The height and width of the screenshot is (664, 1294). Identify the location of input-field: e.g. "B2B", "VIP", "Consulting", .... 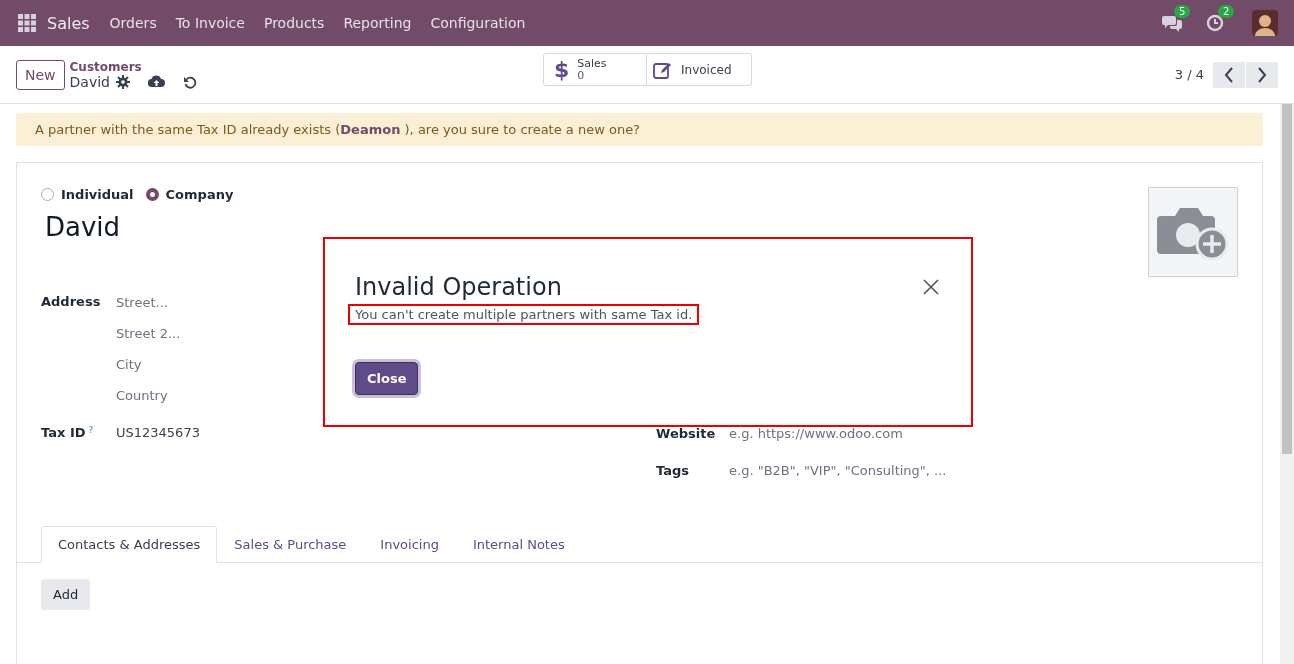
(859, 470).